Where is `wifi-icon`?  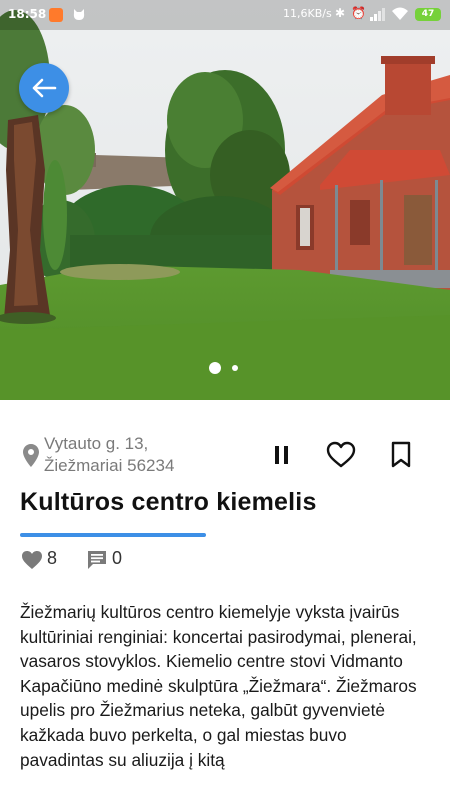 wifi-icon is located at coordinates (400, 14).